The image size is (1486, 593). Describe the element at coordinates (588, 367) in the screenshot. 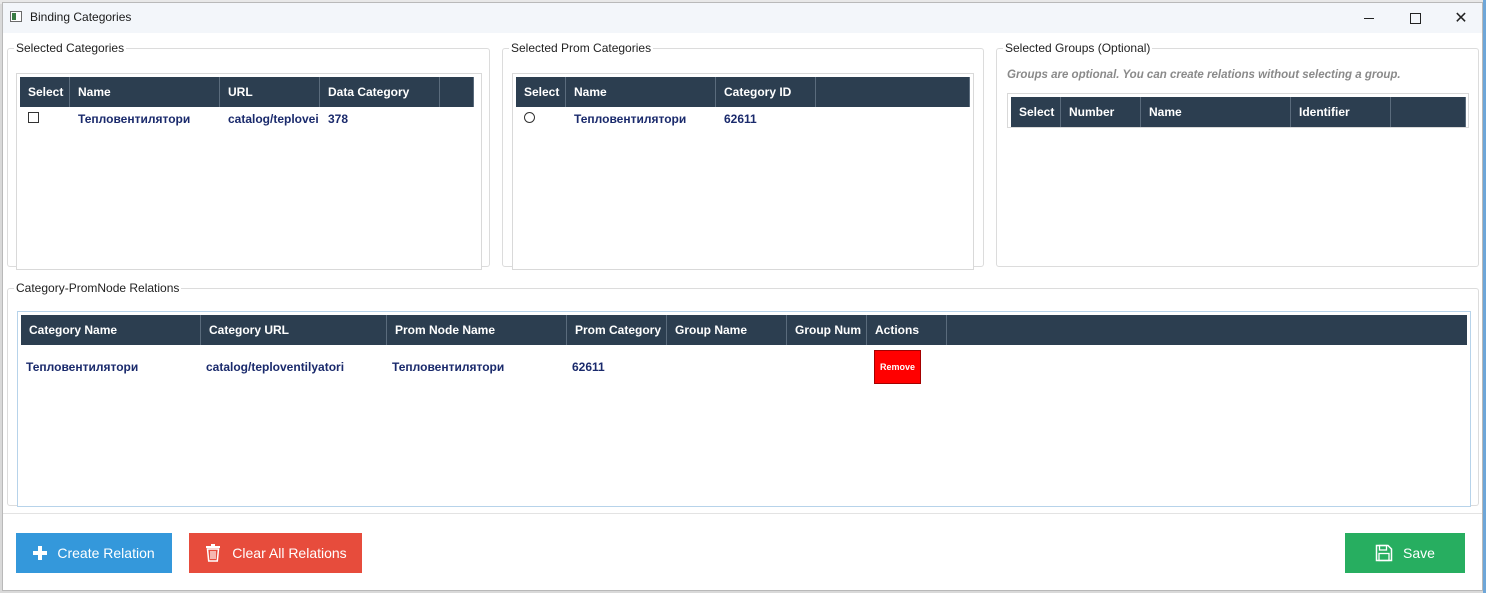

I see `prom-category-cell: 62611` at that location.